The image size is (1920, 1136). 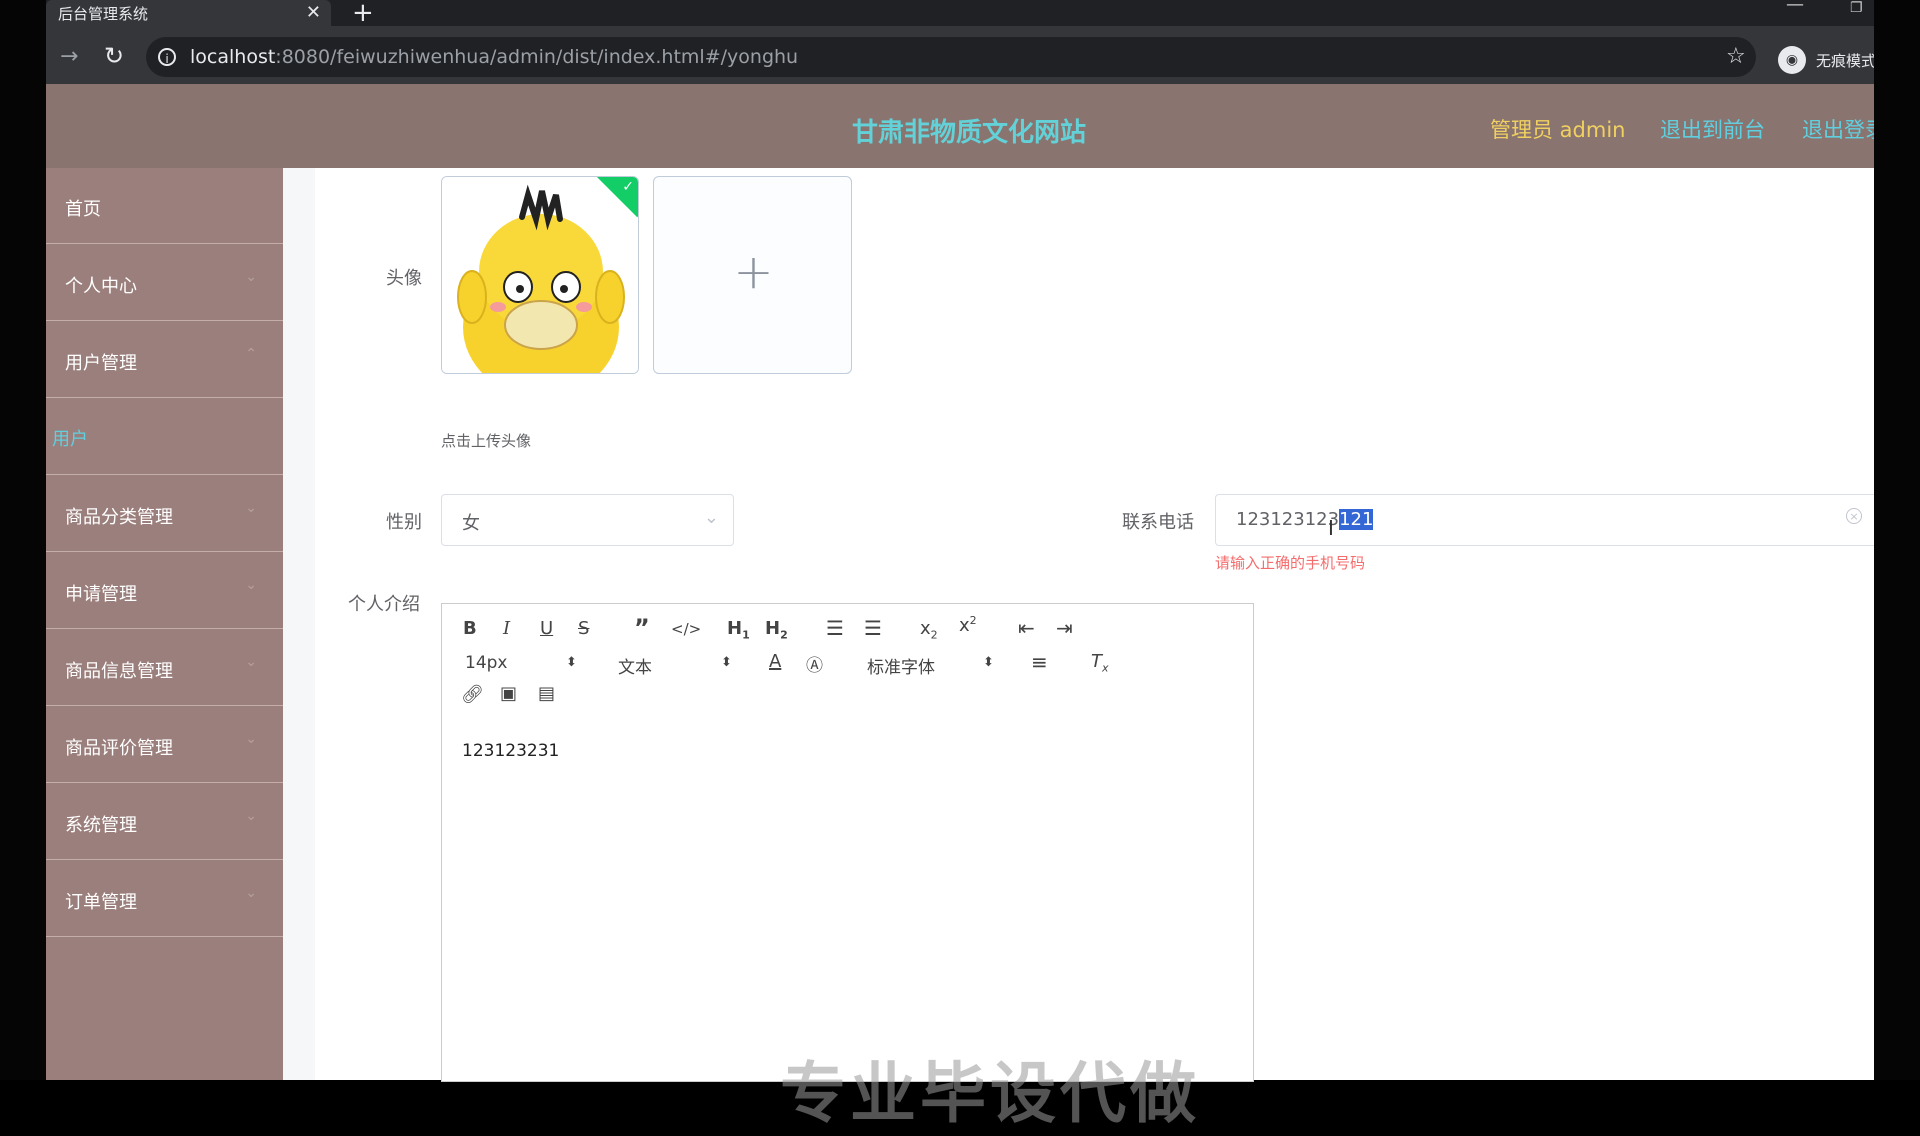 What do you see at coordinates (164, 591) in the screenshot?
I see `sidebar-item-application-management: 申请管理 ⌄` at bounding box center [164, 591].